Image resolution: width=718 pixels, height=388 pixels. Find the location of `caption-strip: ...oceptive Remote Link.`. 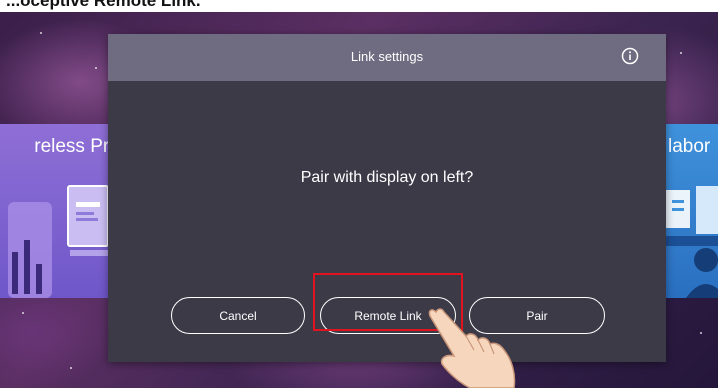

caption-strip: ...oceptive Remote Link. is located at coordinates (359, 6).